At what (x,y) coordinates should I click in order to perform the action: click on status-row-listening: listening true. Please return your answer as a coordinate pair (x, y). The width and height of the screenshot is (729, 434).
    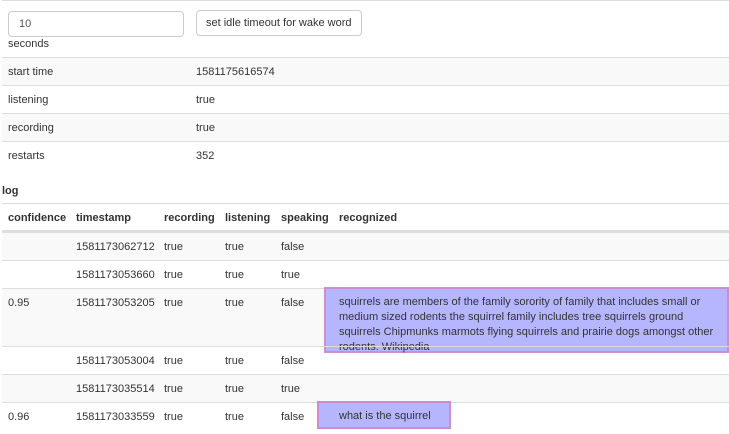
    Looking at the image, I should click on (365, 99).